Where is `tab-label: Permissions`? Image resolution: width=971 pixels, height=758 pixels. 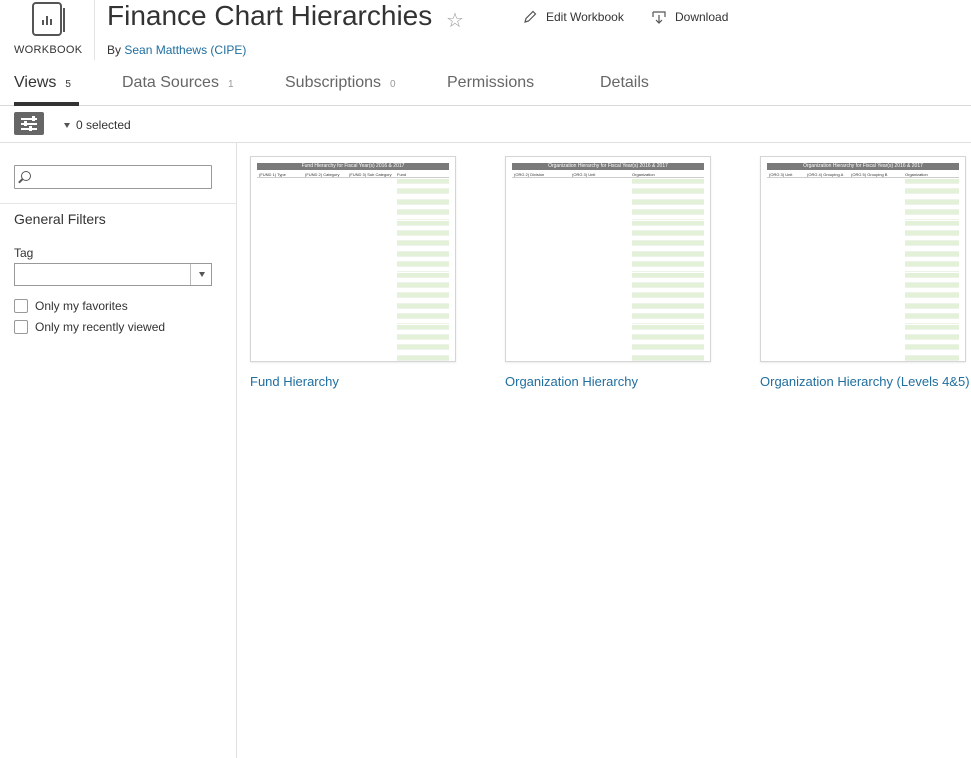
tab-label: Permissions is located at coordinates (491, 82).